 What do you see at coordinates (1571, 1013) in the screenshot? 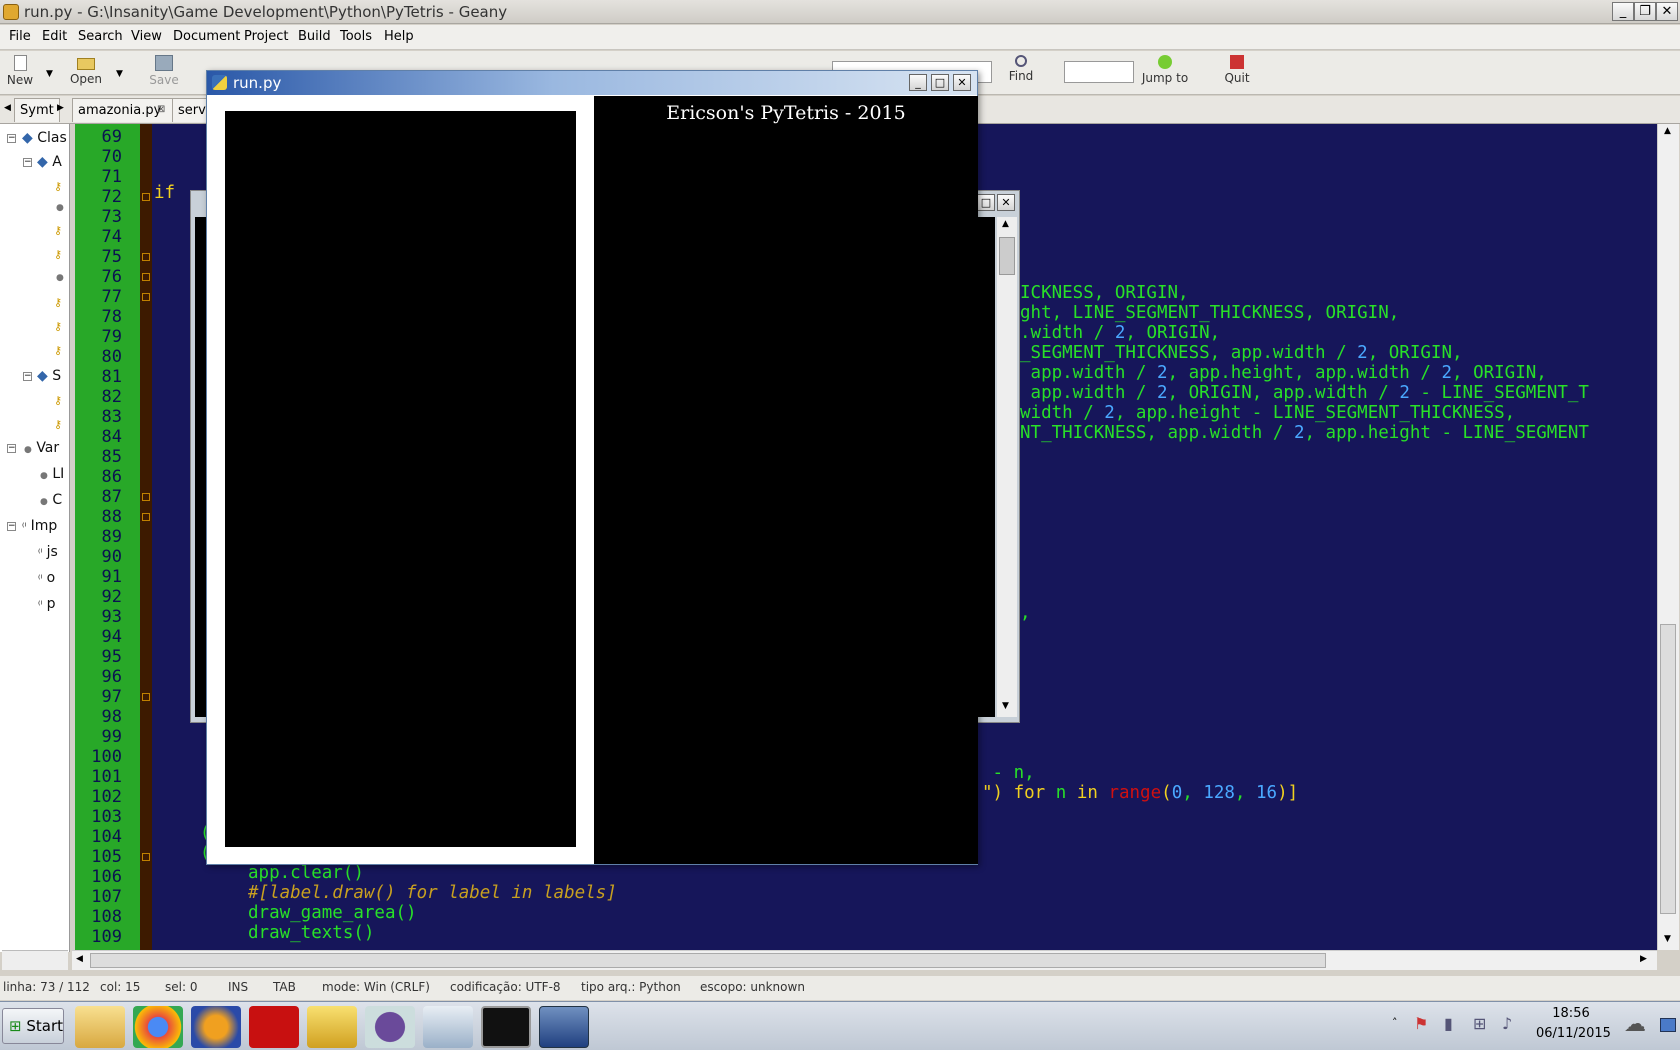
I see `clock-time: 18:56` at bounding box center [1571, 1013].